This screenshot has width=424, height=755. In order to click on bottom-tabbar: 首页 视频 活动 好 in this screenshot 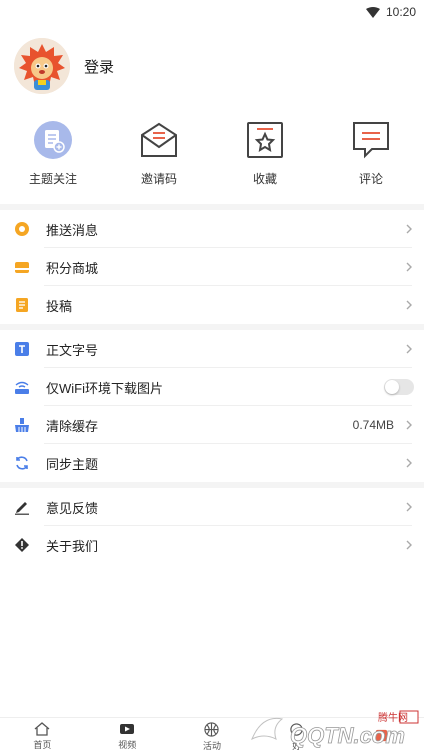, I will do `click(212, 736)`.